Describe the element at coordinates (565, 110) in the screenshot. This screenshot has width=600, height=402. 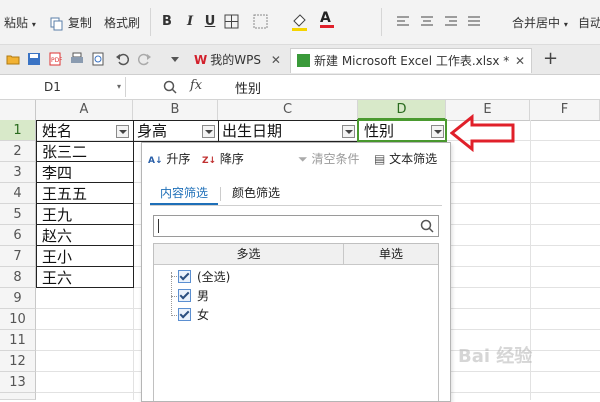
I see `column-header-f: F` at that location.